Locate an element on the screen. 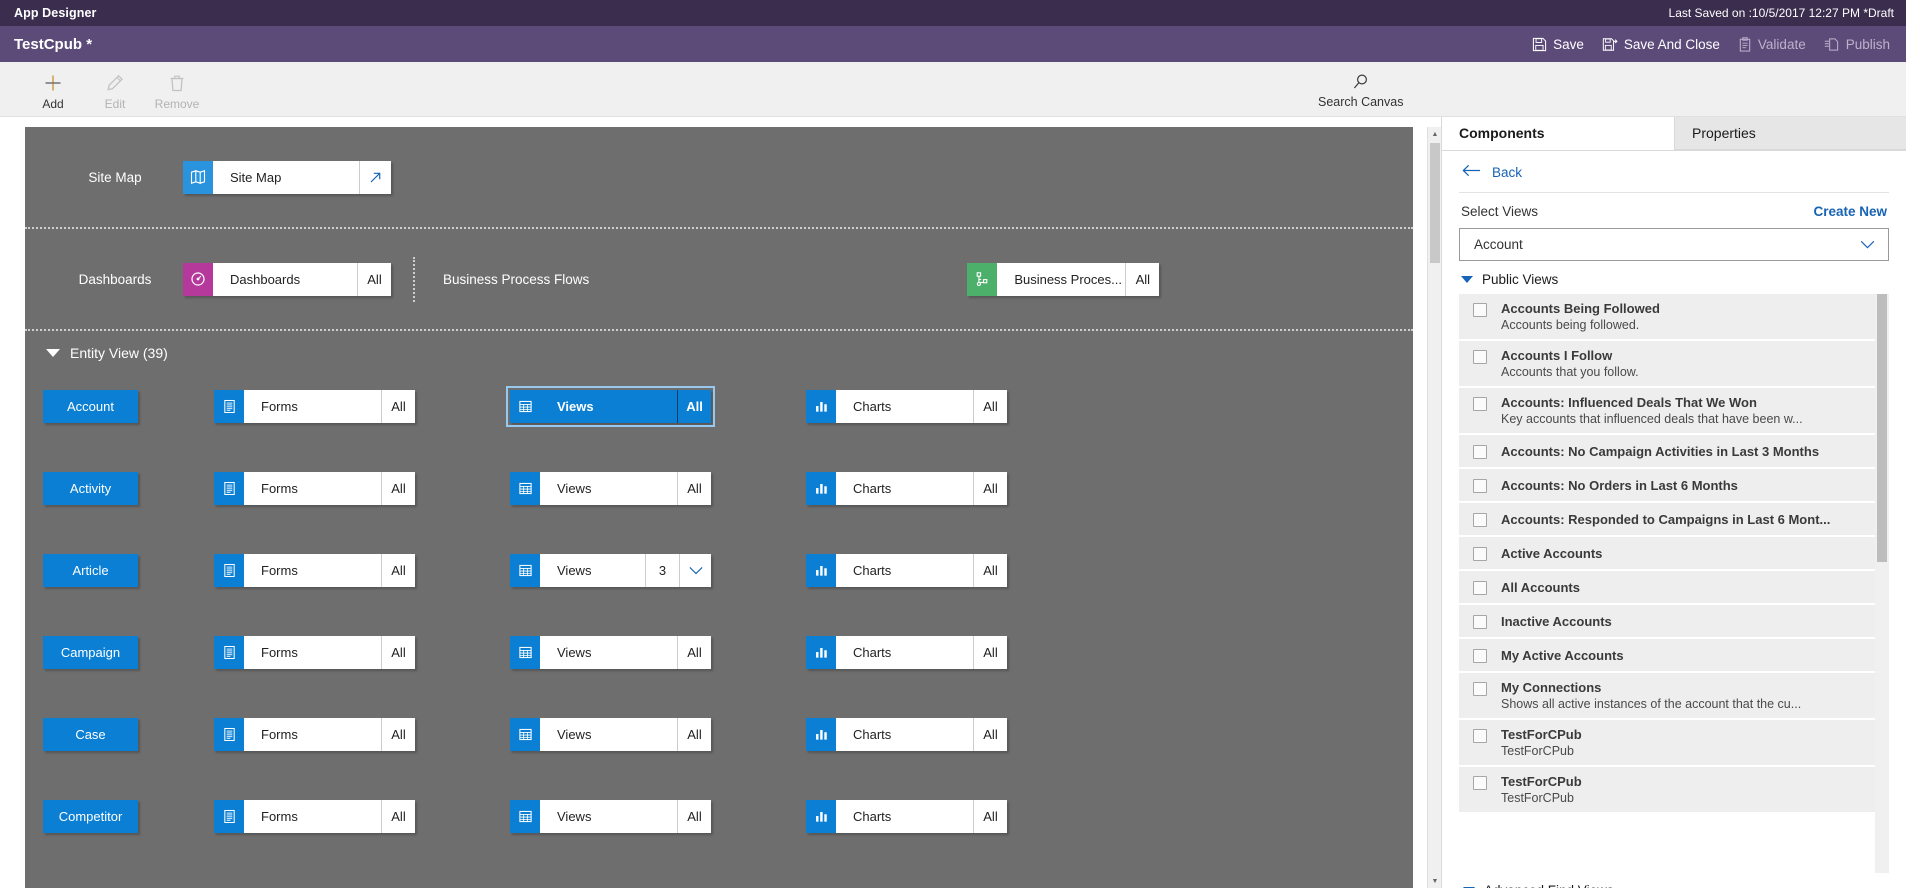  view-name: Accounts: Influenced Deals That We Won is located at coordinates (1629, 402).